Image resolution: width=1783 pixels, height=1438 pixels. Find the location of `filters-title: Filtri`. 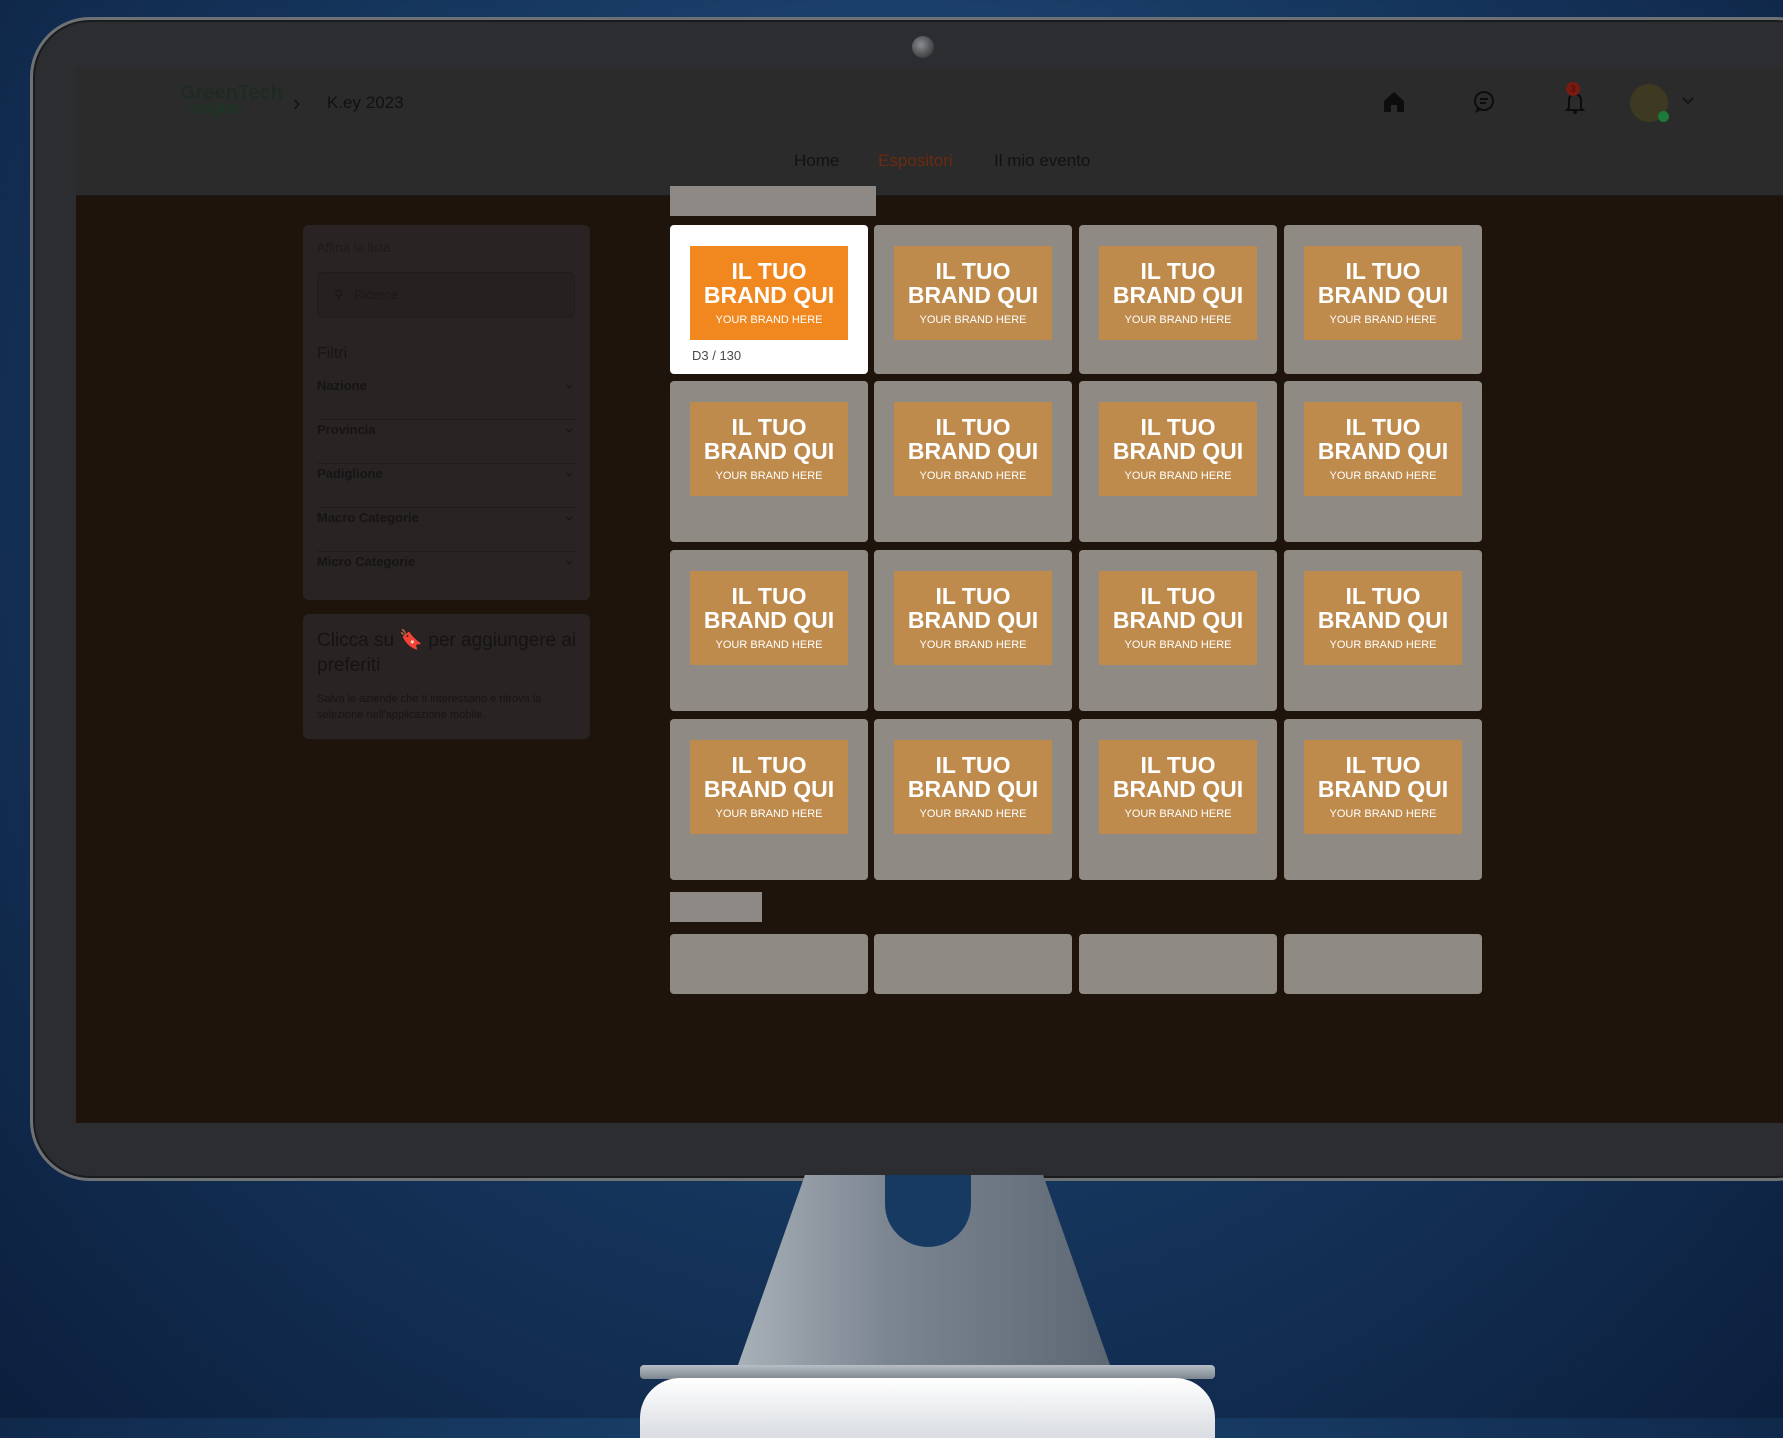

filters-title: Filtri is located at coordinates (332, 353).